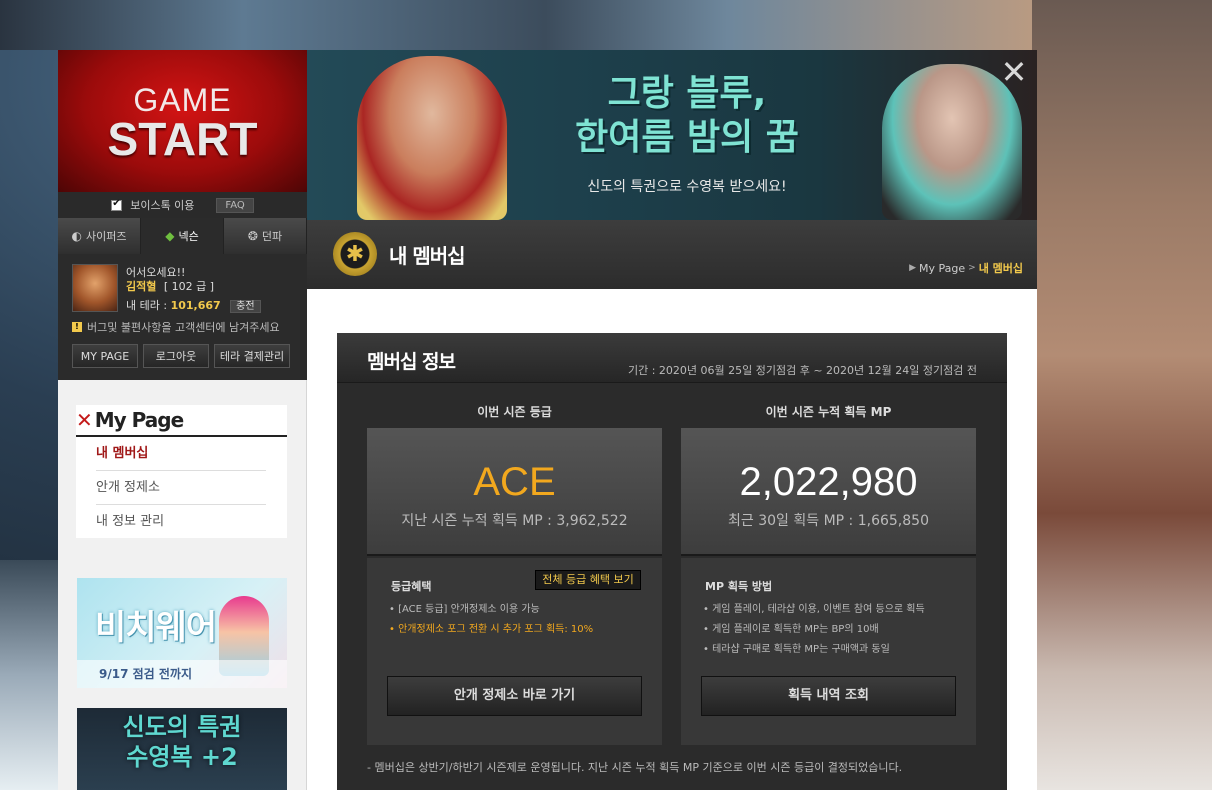 This screenshot has width=1212, height=790. Describe the element at coordinates (84, 420) in the screenshot. I see `mypage-x-icon: ✕` at that location.